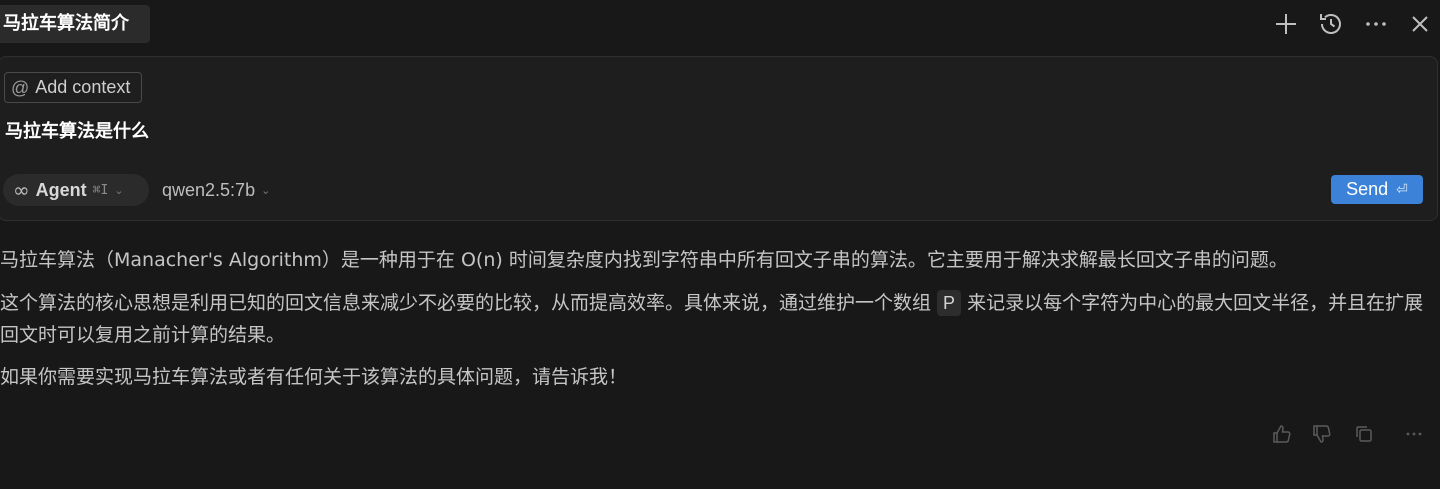 This screenshot has width=1440, height=489. I want to click on history-icon, so click(1331, 24).